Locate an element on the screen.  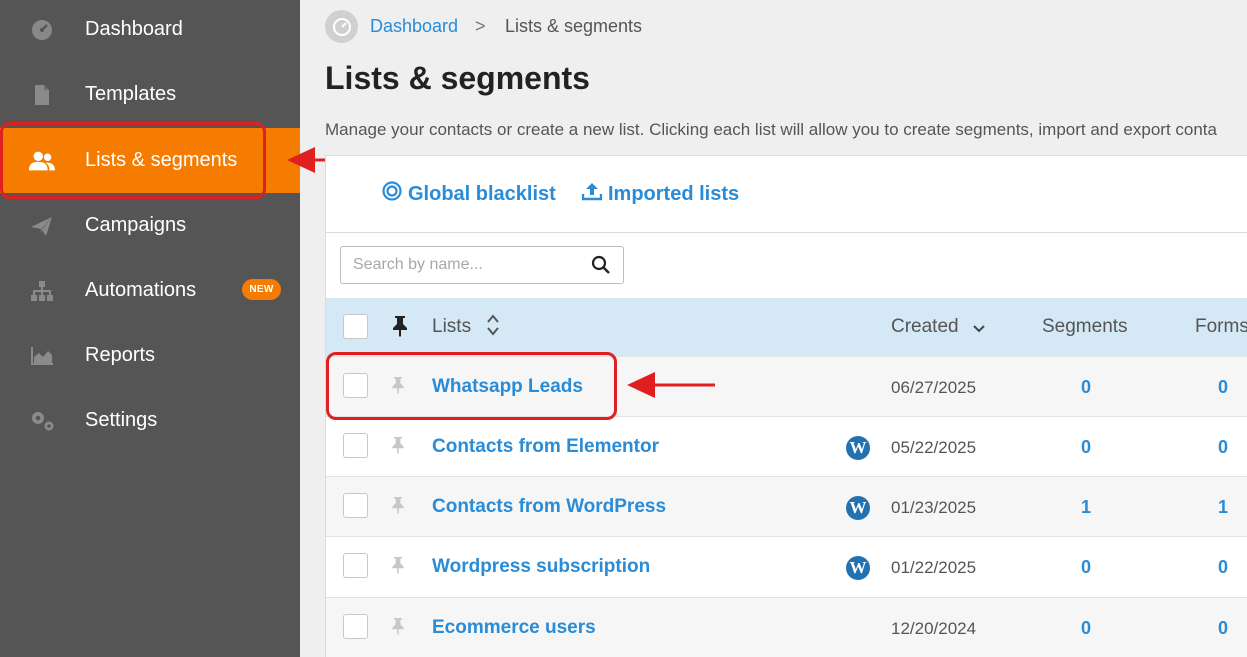
created-date: 01/22/2025 is located at coordinates (934, 567).